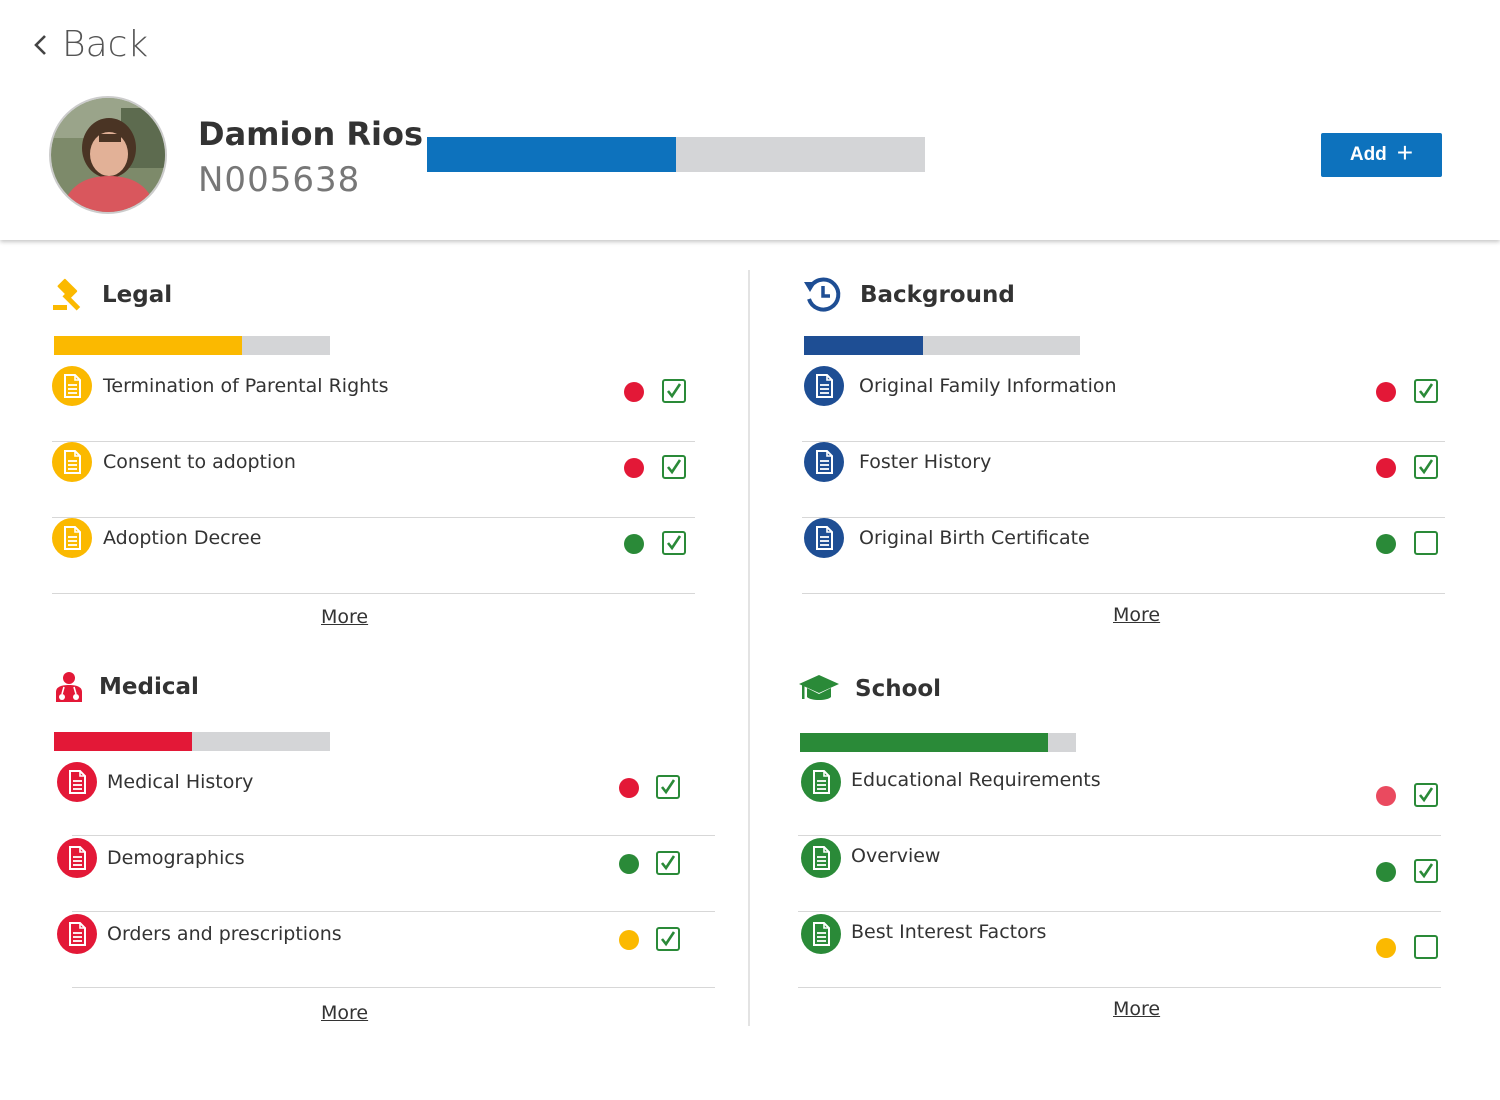 This screenshot has width=1500, height=1100. I want to click on list-item: Educational Requirements, so click(1119, 798).